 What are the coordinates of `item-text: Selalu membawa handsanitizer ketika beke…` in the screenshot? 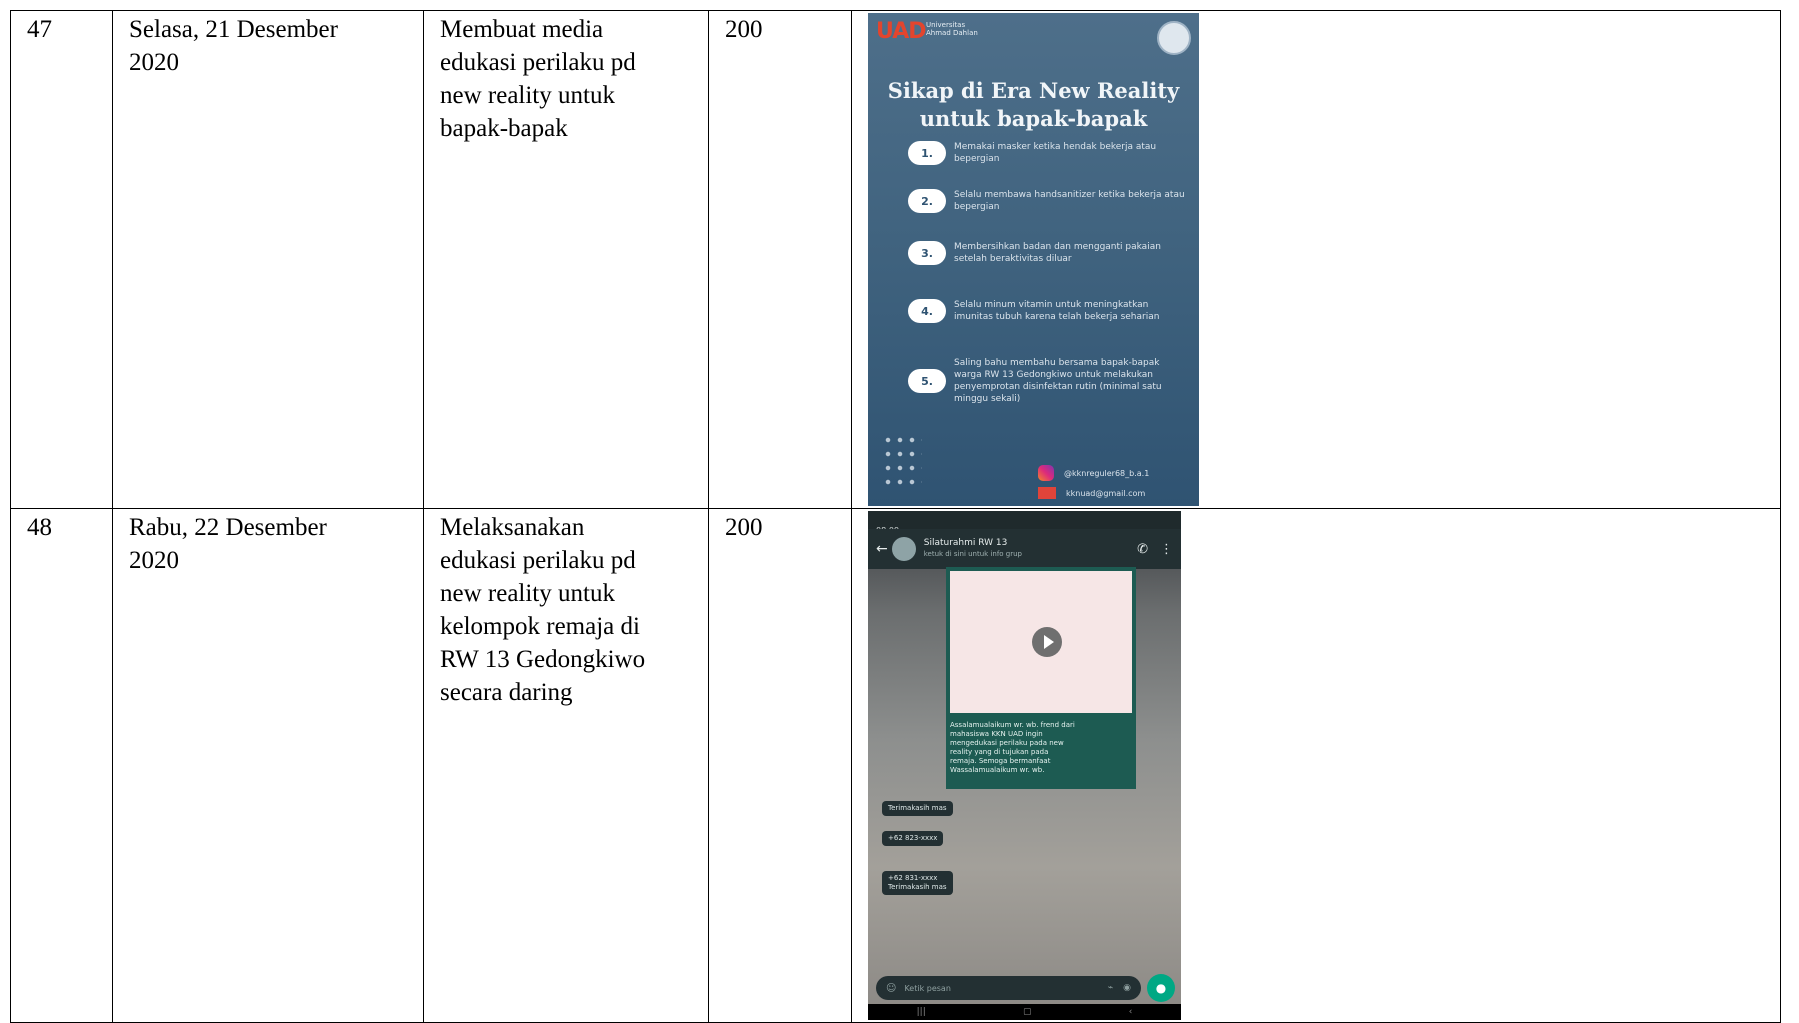 It's located at (1069, 201).